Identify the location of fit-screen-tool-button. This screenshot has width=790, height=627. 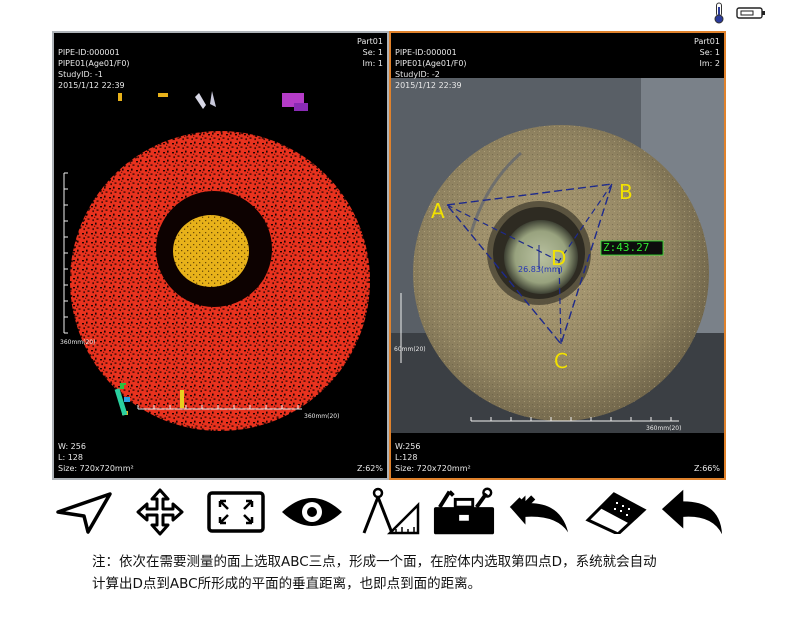
(236, 512).